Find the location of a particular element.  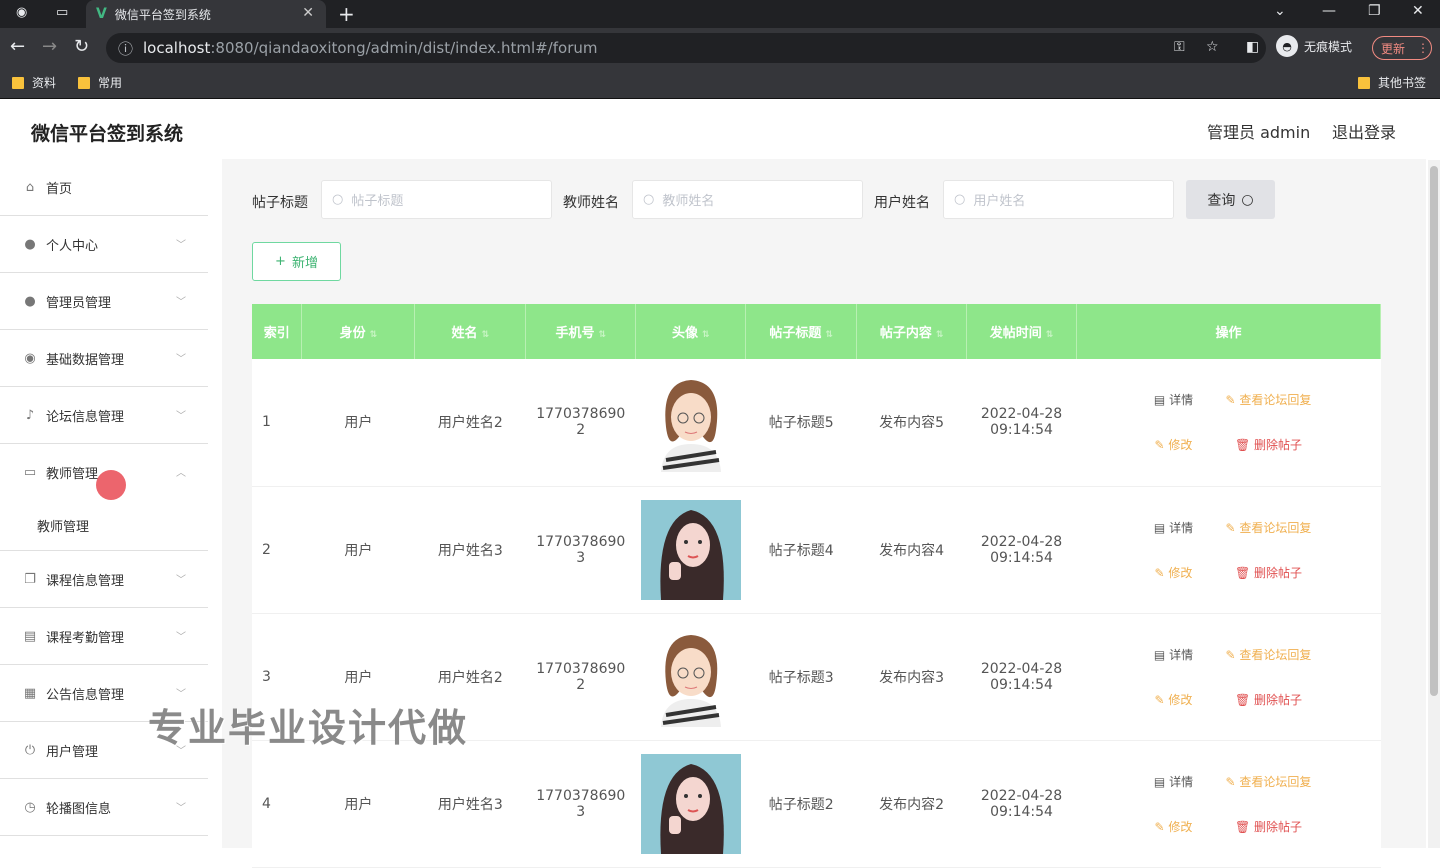

sidebar-item-profile: ● 个人中心 ﹀ is located at coordinates (104, 244).